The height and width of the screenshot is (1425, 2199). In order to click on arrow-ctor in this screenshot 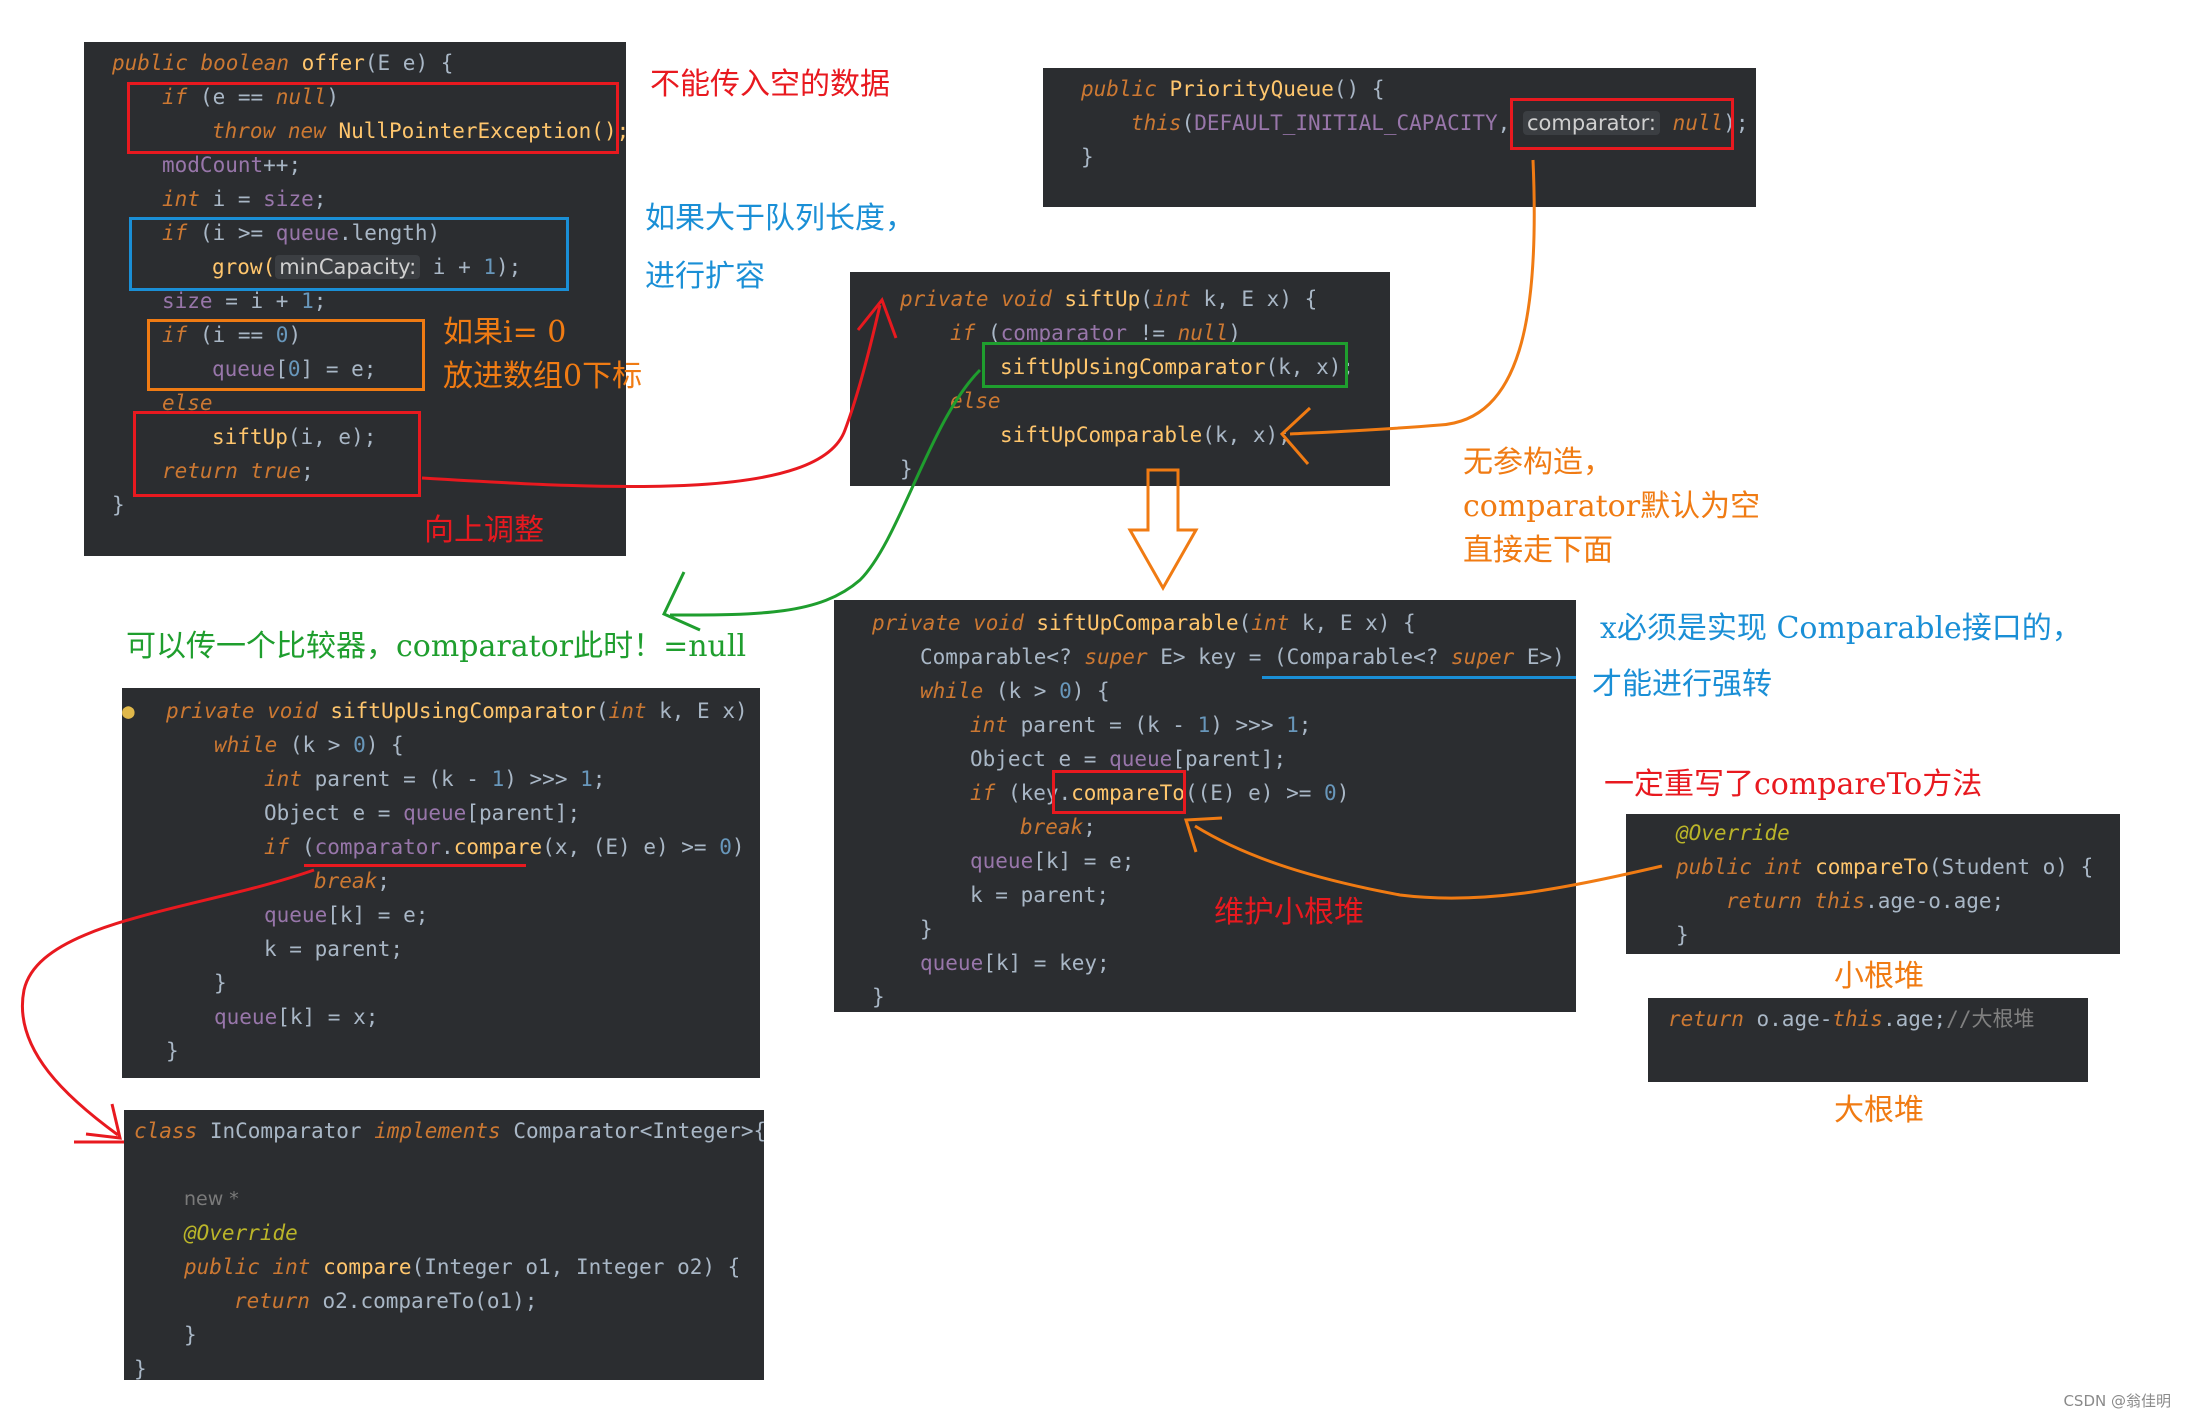, I will do `click(1412, 297)`.